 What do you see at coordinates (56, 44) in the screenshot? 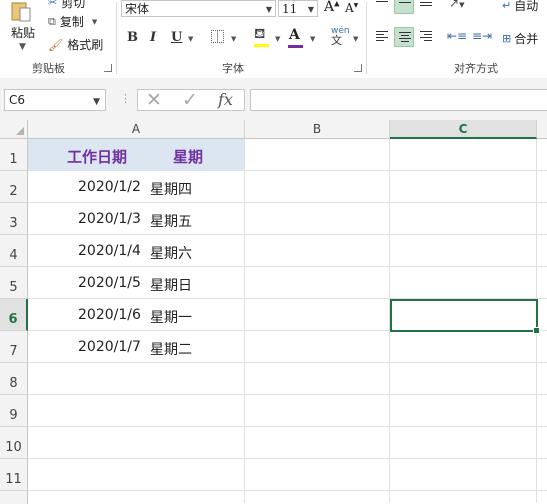
I see `format-painter-icon: 🖌` at bounding box center [56, 44].